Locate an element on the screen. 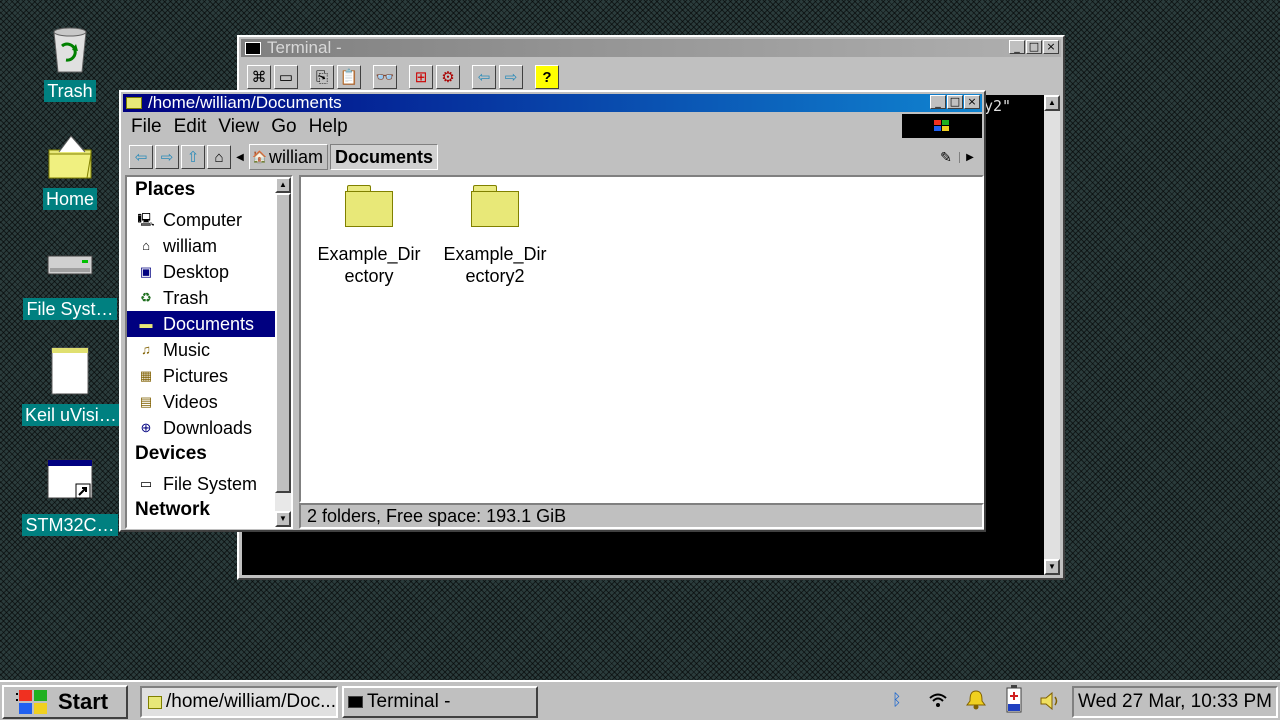  menu-view: View is located at coordinates (238, 127).